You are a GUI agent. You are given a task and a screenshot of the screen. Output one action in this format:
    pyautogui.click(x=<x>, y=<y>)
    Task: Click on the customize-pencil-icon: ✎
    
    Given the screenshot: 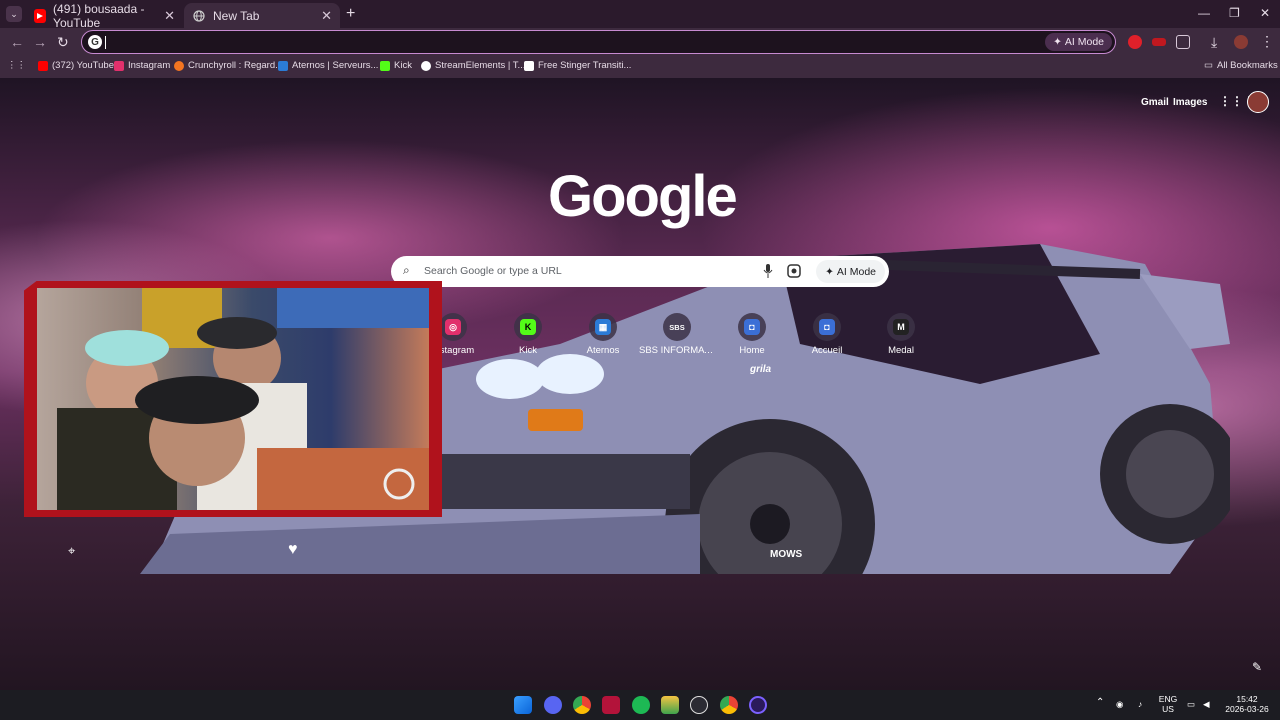 What is the action you would take?
    pyautogui.click(x=1257, y=667)
    